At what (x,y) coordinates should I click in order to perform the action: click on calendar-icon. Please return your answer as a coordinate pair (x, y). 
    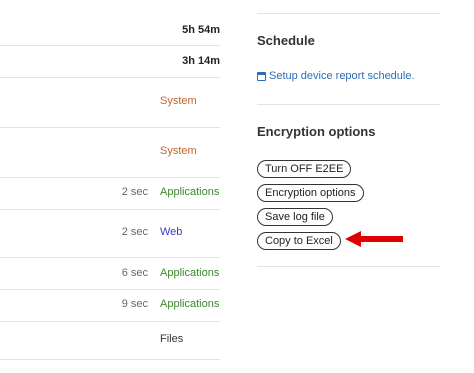
    Looking at the image, I should click on (261, 76).